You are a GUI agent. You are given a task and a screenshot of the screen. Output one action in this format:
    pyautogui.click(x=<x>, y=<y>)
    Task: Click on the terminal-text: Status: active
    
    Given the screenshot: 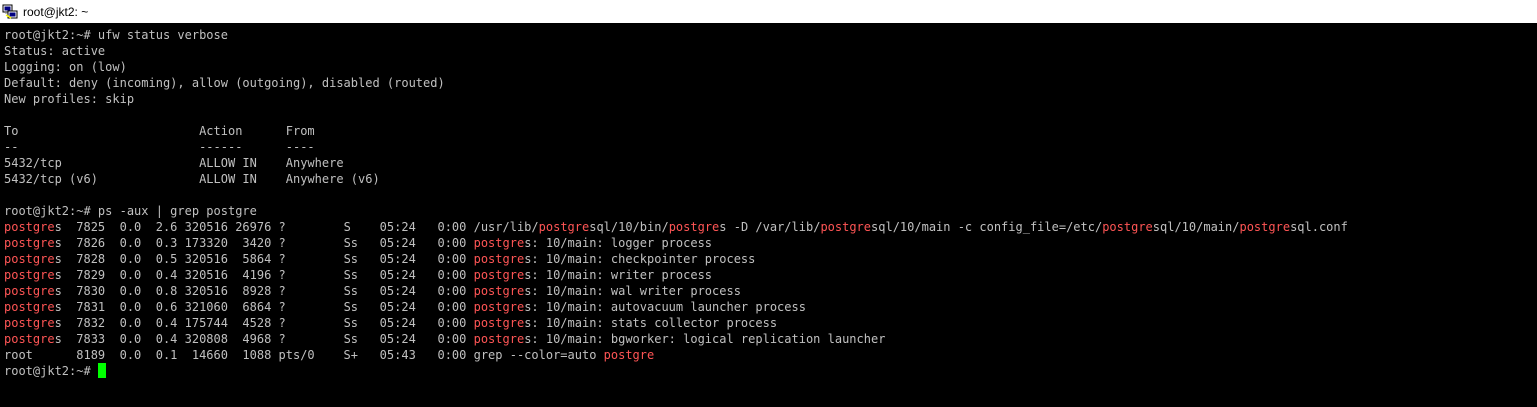 What is the action you would take?
    pyautogui.click(x=55, y=51)
    